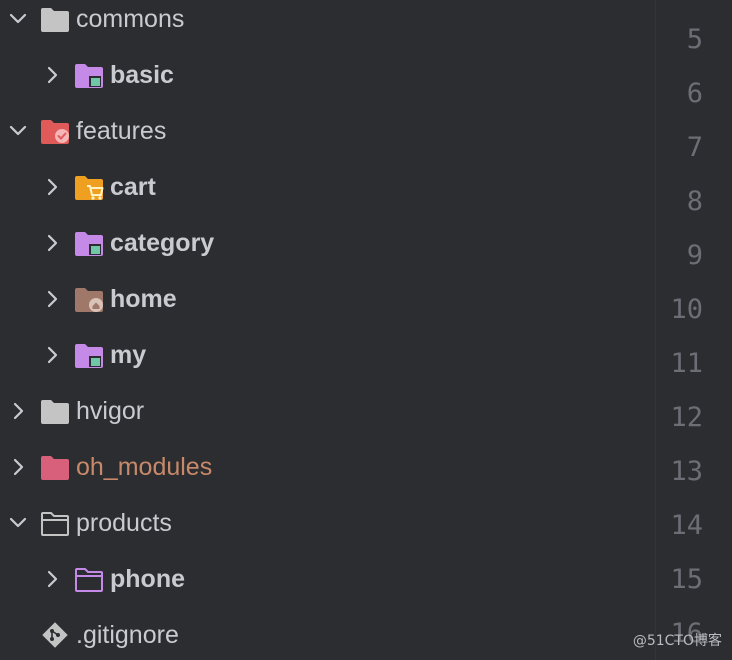 The width and height of the screenshot is (732, 660). What do you see at coordinates (130, 19) in the screenshot?
I see `tree-item-label: commons` at bounding box center [130, 19].